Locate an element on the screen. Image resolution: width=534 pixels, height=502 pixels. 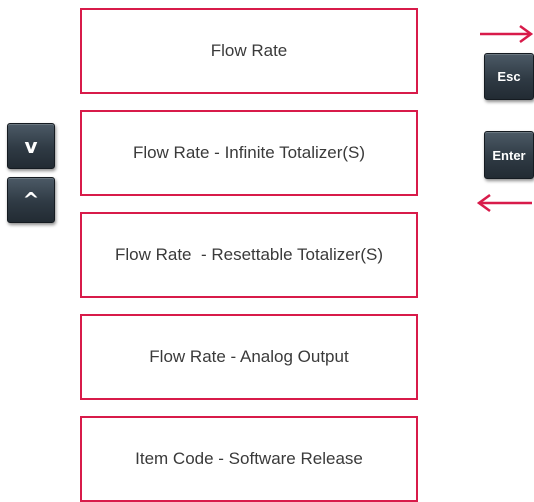
esc-key-label: Esc is located at coordinates (509, 76).